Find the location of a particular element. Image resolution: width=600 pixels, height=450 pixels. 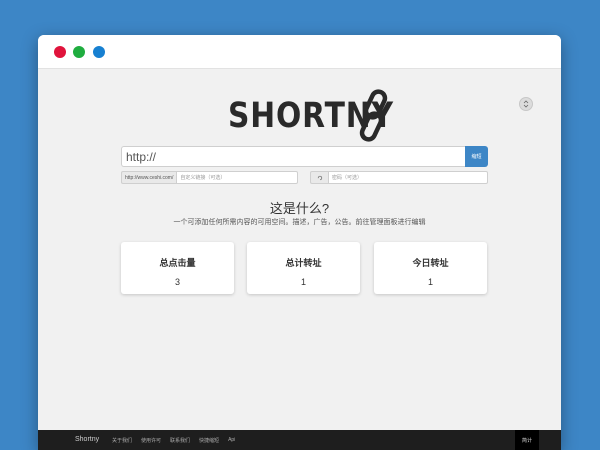

stat-label: 总点击量 is located at coordinates (177, 263).